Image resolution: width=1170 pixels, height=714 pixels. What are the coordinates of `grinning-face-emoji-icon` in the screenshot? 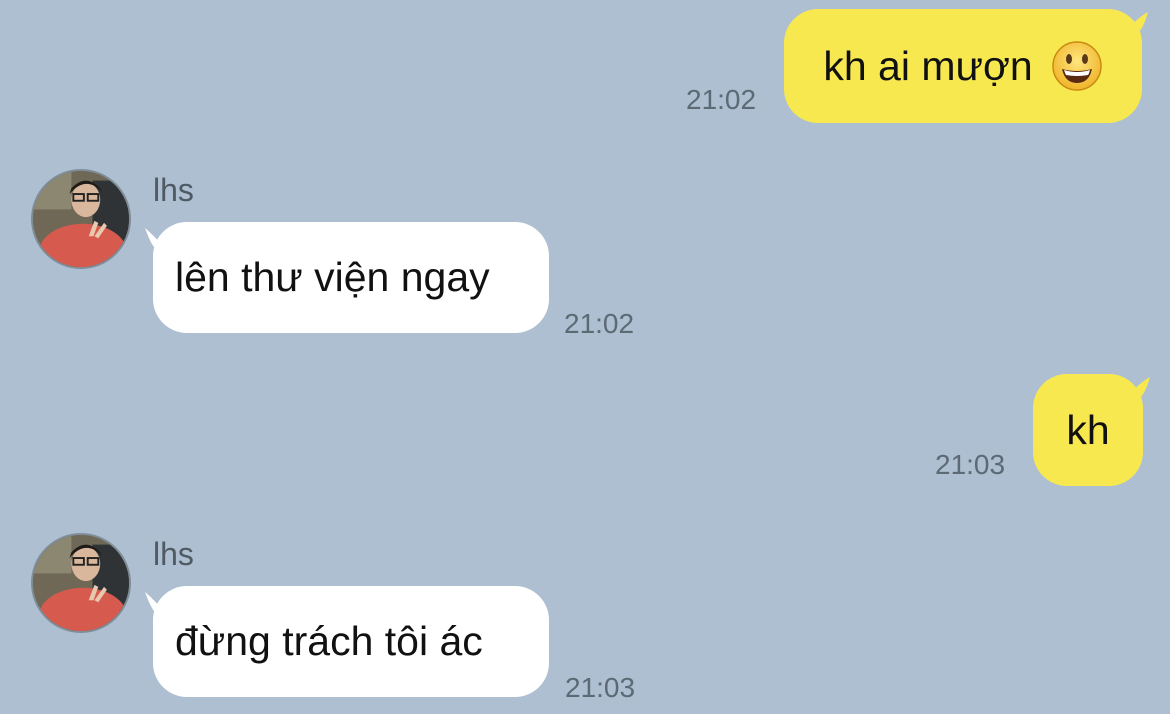 It's located at (1076, 66).